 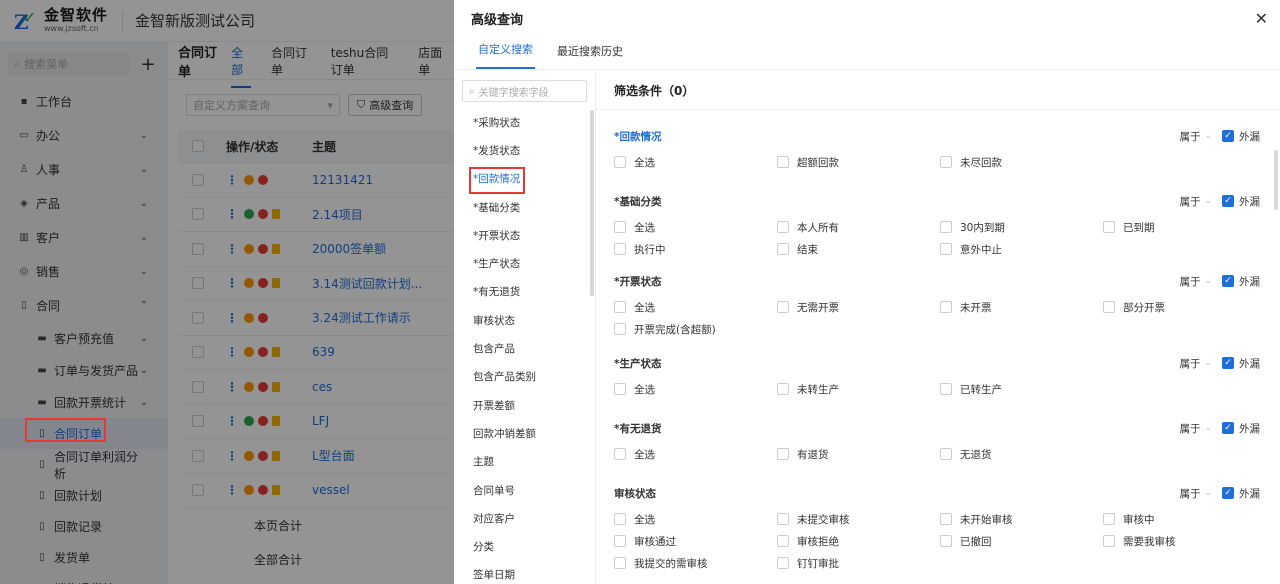 What do you see at coordinates (858, 454) in the screenshot?
I see `filter-option: 有退货` at bounding box center [858, 454].